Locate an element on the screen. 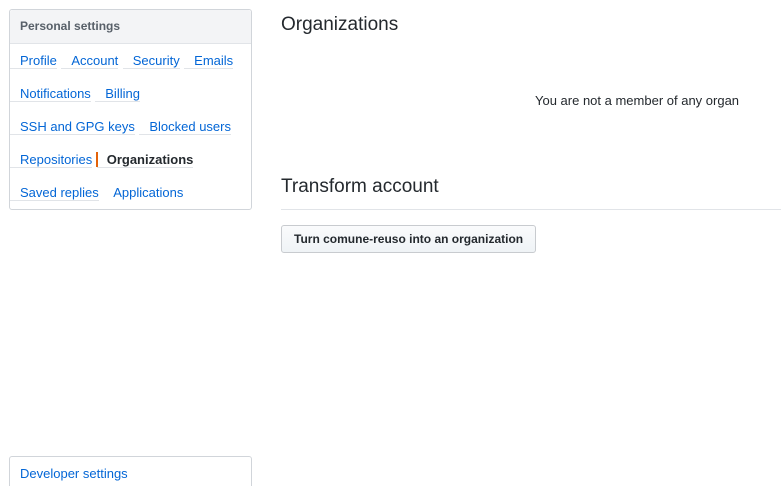 This screenshot has width=781, height=486. sidebar-item-blocked-users: Blocked users is located at coordinates (185, 127).